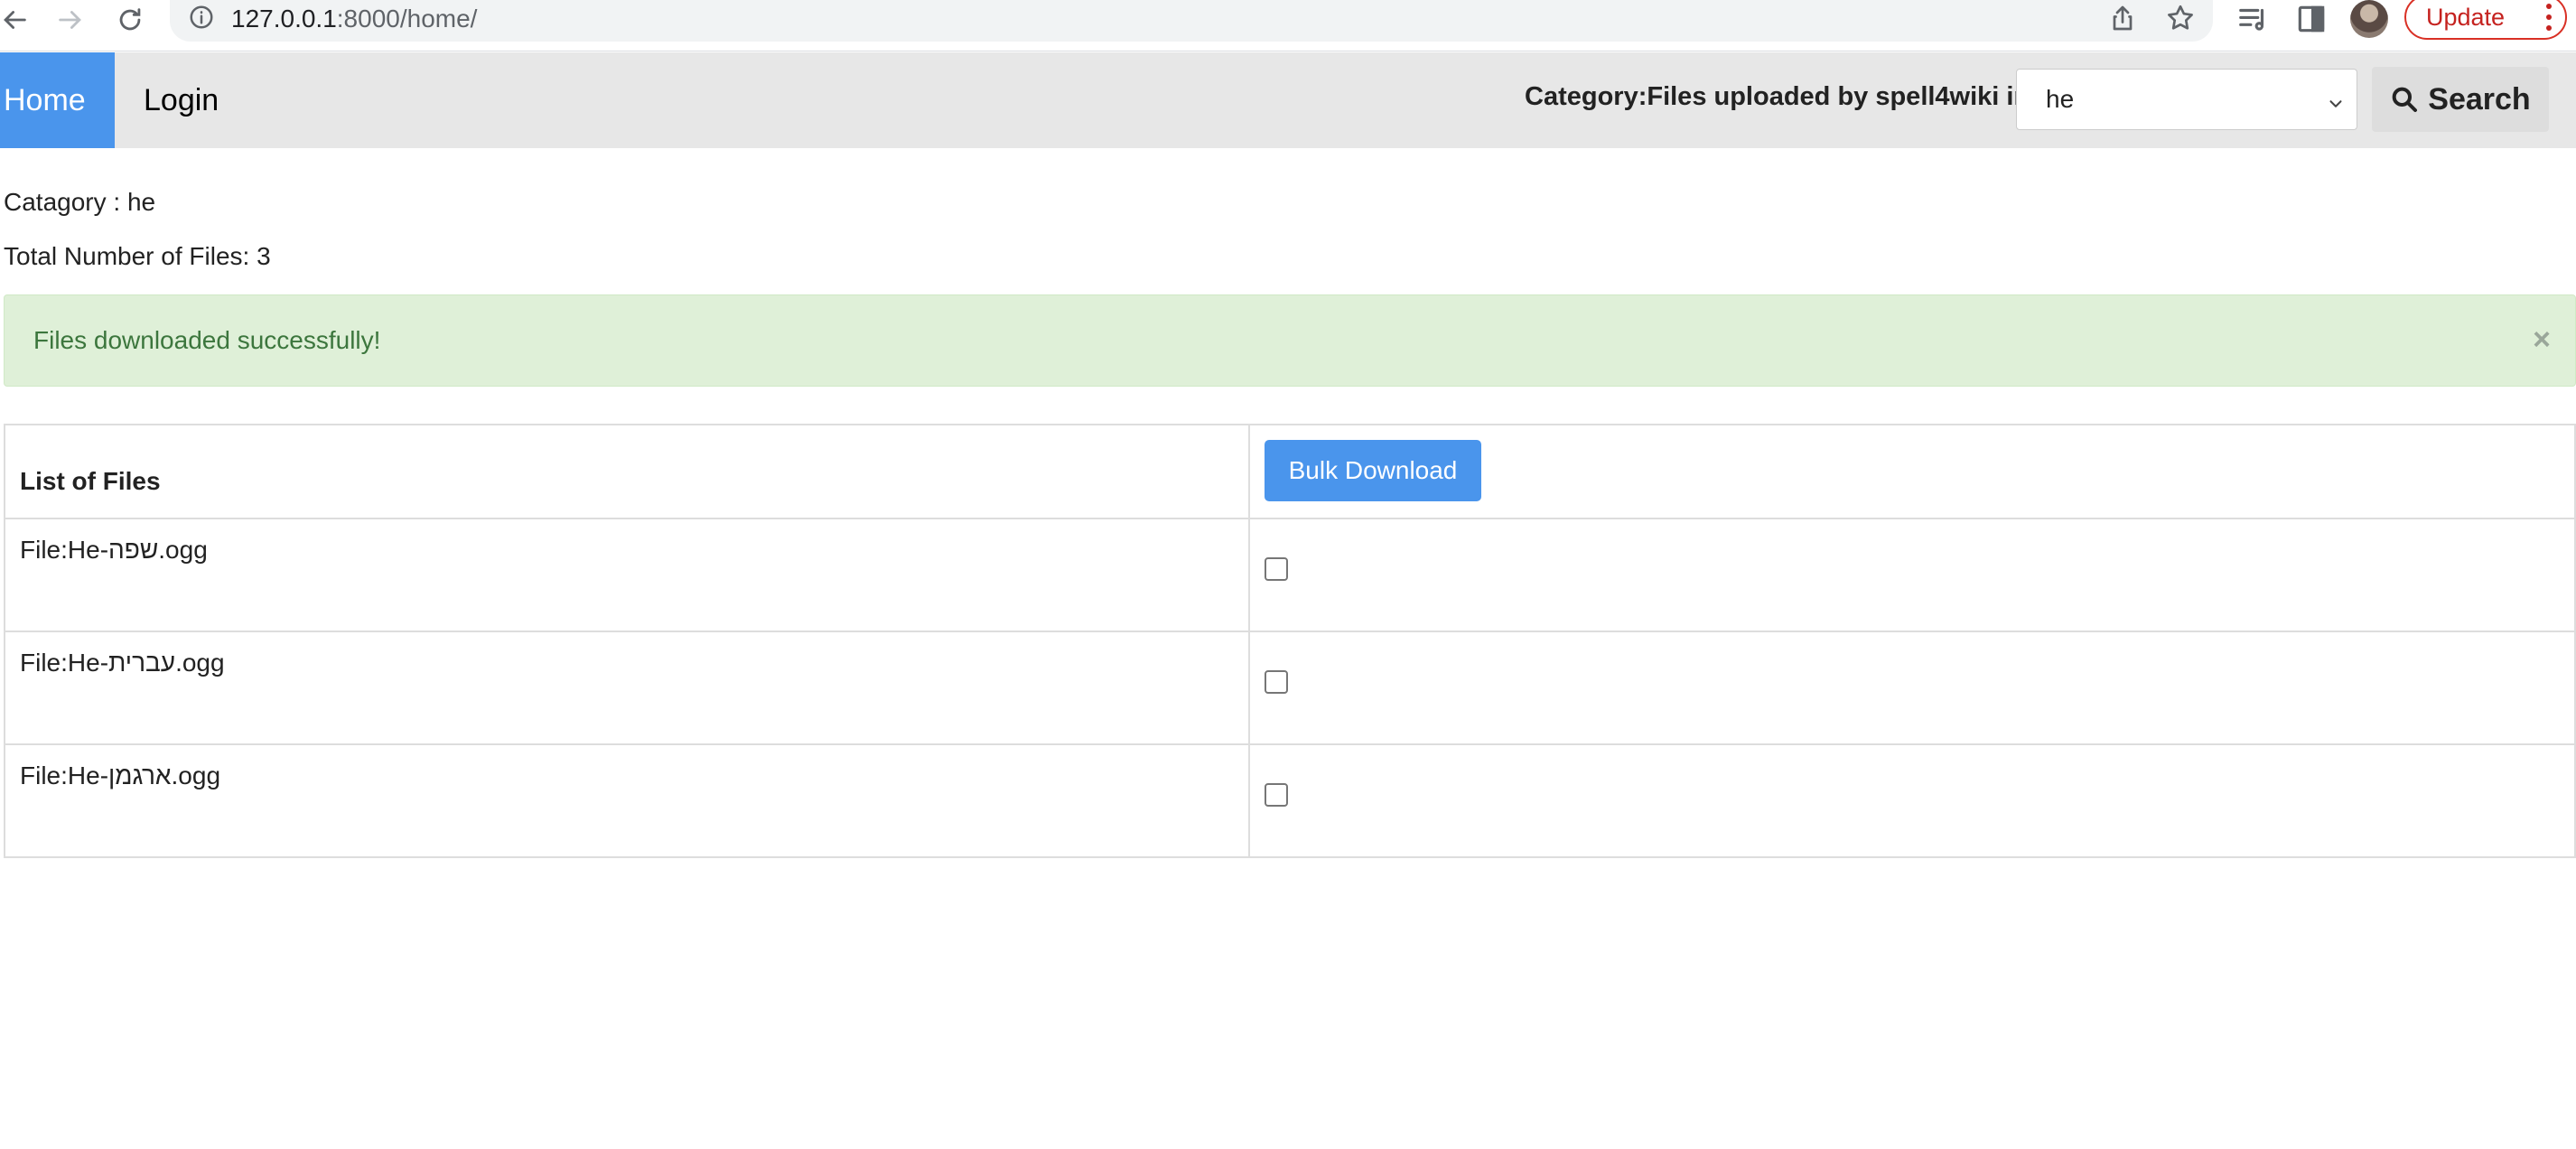  Describe the element at coordinates (1912, 471) in the screenshot. I see `action-column-header: Bulk Download` at that location.